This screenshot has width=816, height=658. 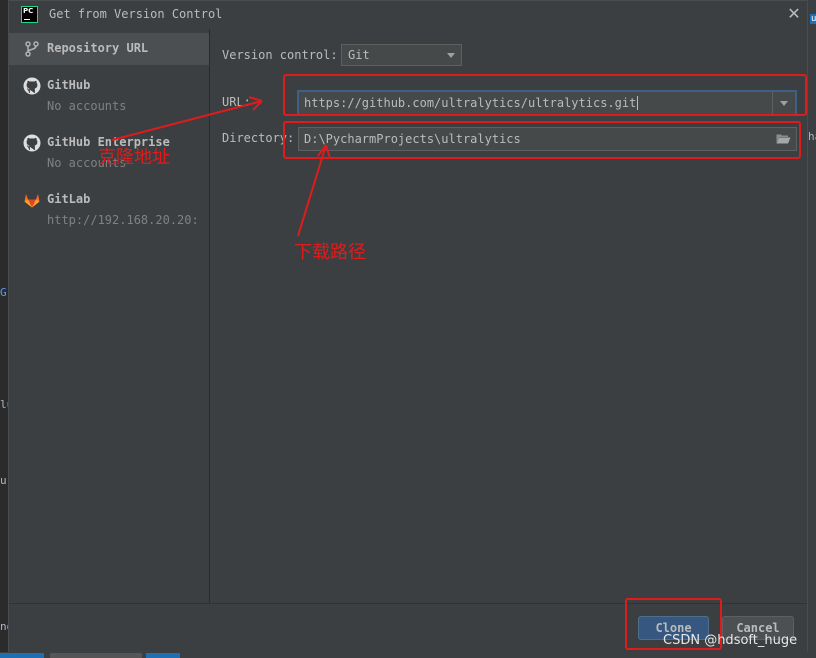 I want to click on annotation-directory-note: 下载路径, so click(x=330, y=252).